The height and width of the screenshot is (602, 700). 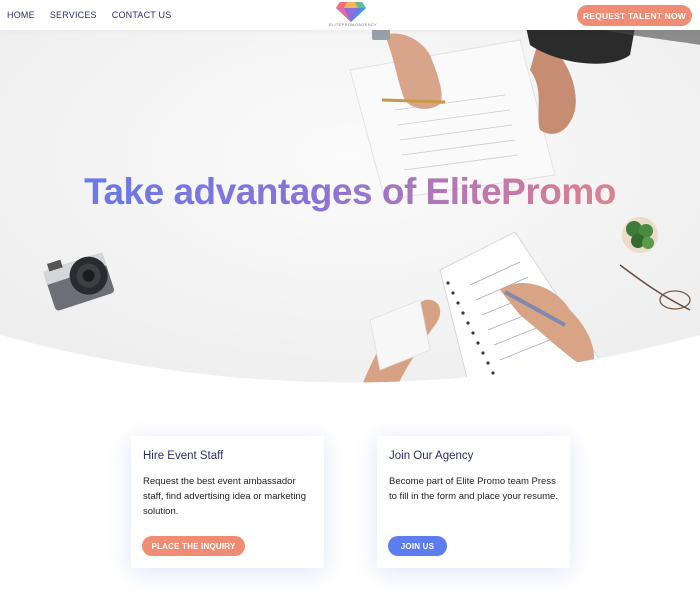 What do you see at coordinates (353, 24) in the screenshot?
I see `logo-text: ELITEPROMOAGENCY` at bounding box center [353, 24].